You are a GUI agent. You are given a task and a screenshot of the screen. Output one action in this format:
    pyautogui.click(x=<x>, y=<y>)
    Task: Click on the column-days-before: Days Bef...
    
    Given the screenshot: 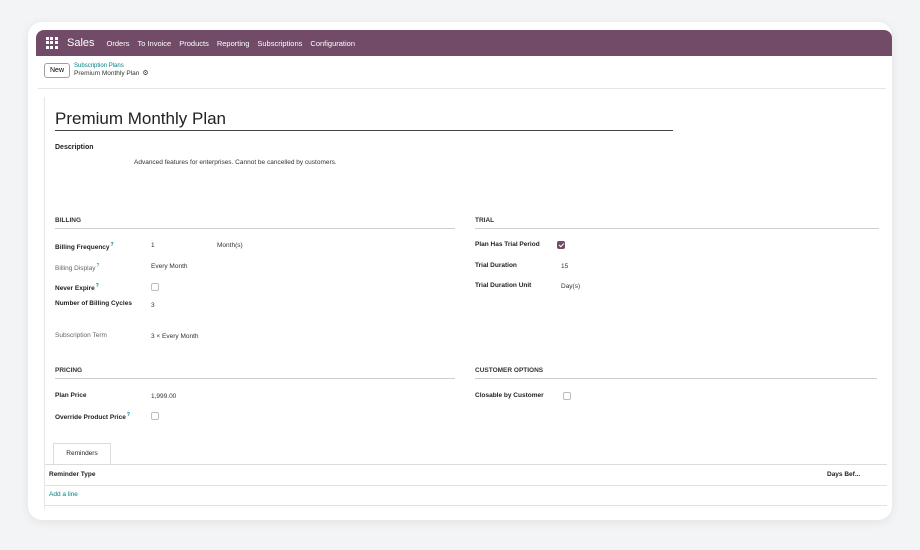 What is the action you would take?
    pyautogui.click(x=843, y=474)
    